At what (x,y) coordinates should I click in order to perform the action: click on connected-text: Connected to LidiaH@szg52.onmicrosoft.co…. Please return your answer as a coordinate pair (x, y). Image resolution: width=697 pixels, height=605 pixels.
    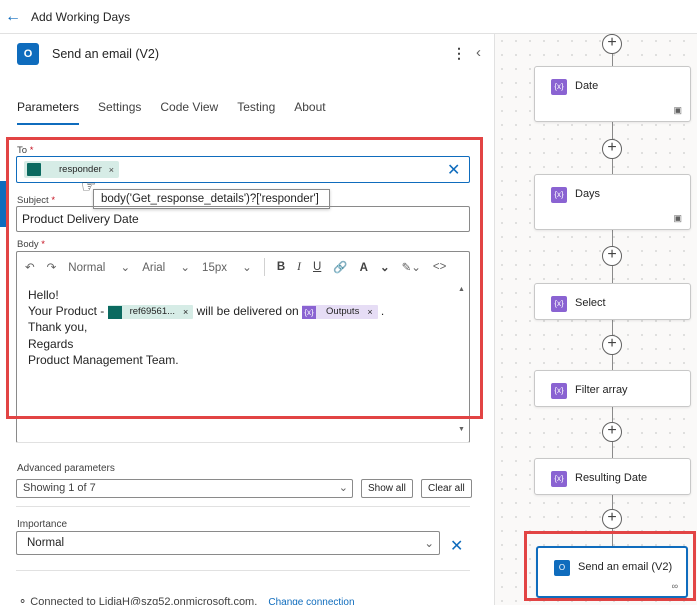
    Looking at the image, I should click on (144, 600).